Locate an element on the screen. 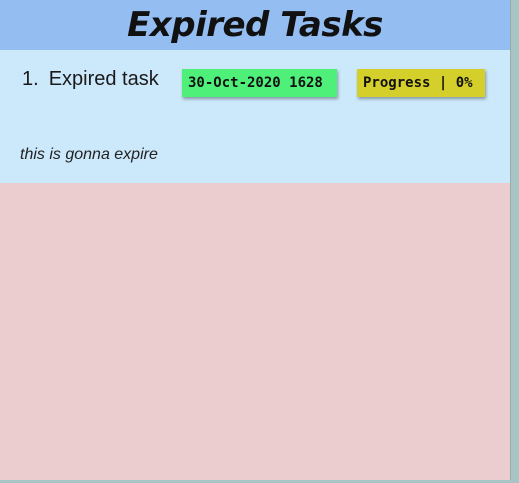 The image size is (519, 483). task-title: Expired task is located at coordinates (103, 79).